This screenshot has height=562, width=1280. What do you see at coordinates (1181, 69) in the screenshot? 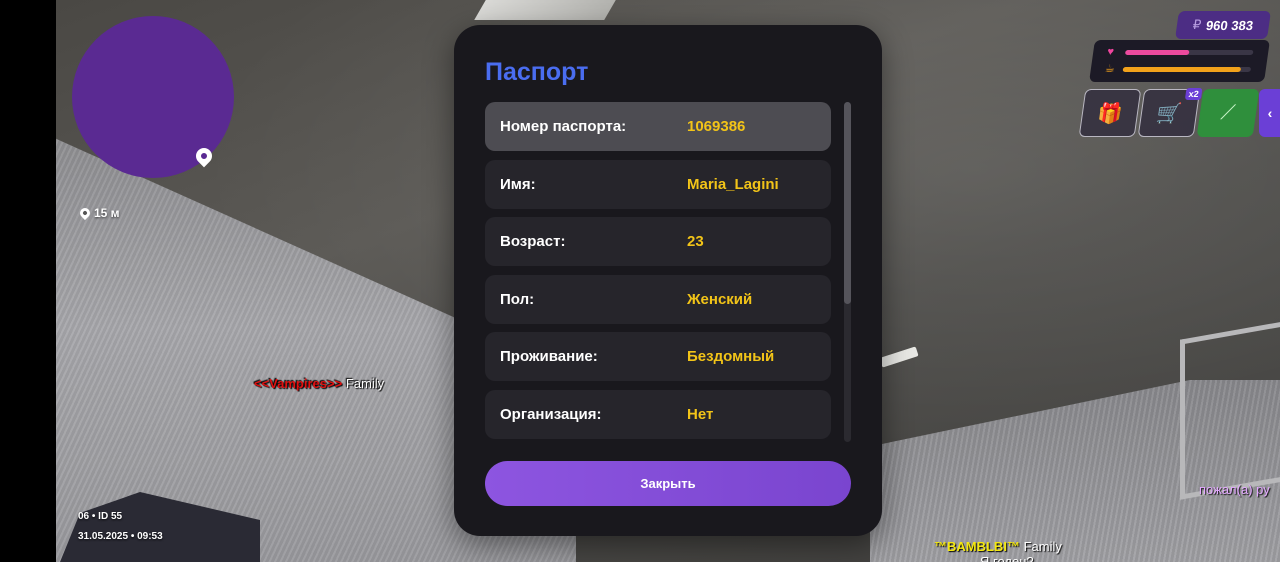
I see `hunger-fill` at bounding box center [1181, 69].